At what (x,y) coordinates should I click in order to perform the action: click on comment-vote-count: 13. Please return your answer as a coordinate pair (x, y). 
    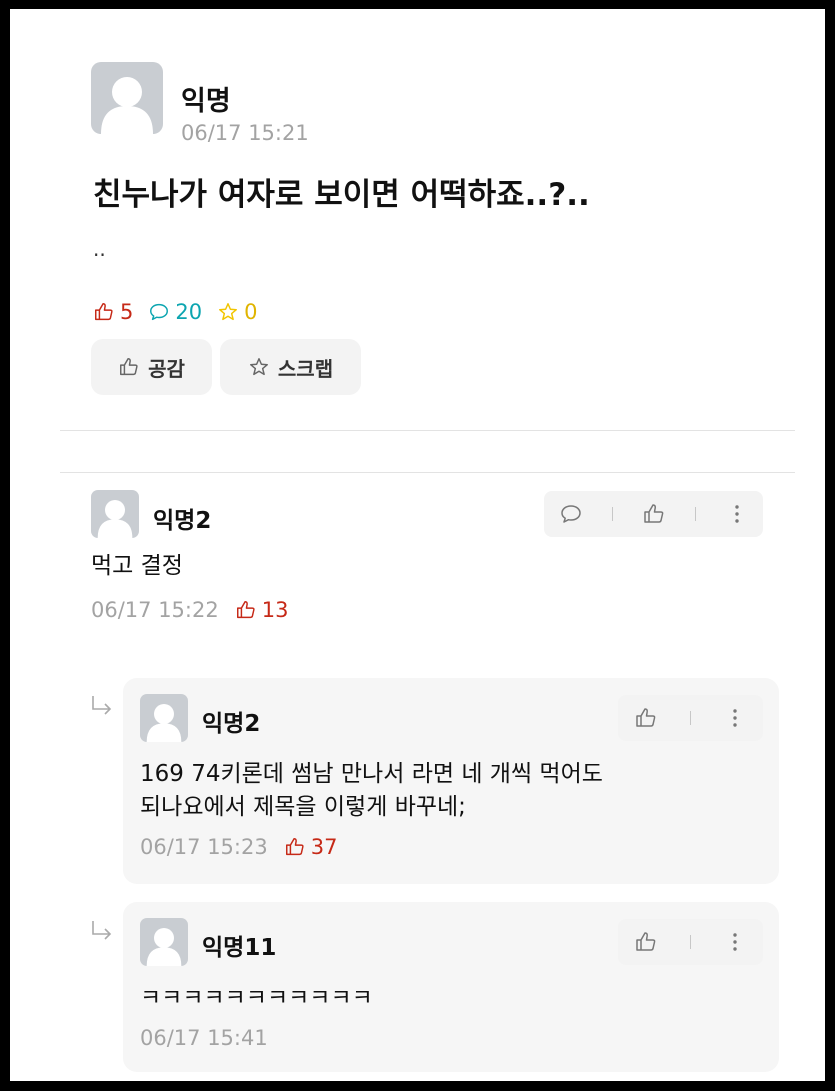
    Looking at the image, I should click on (275, 610).